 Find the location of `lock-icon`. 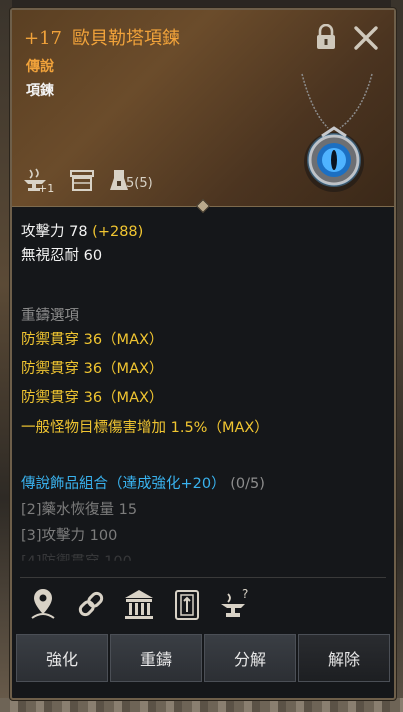

lock-icon is located at coordinates (326, 37).